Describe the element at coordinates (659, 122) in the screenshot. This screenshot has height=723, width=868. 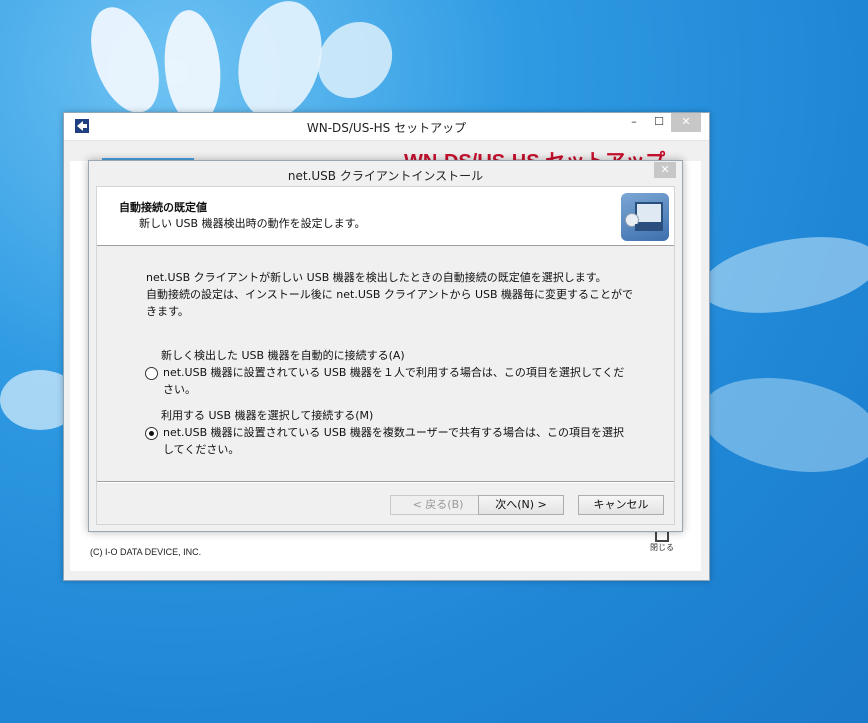
I see `maximize-button: ☐` at that location.